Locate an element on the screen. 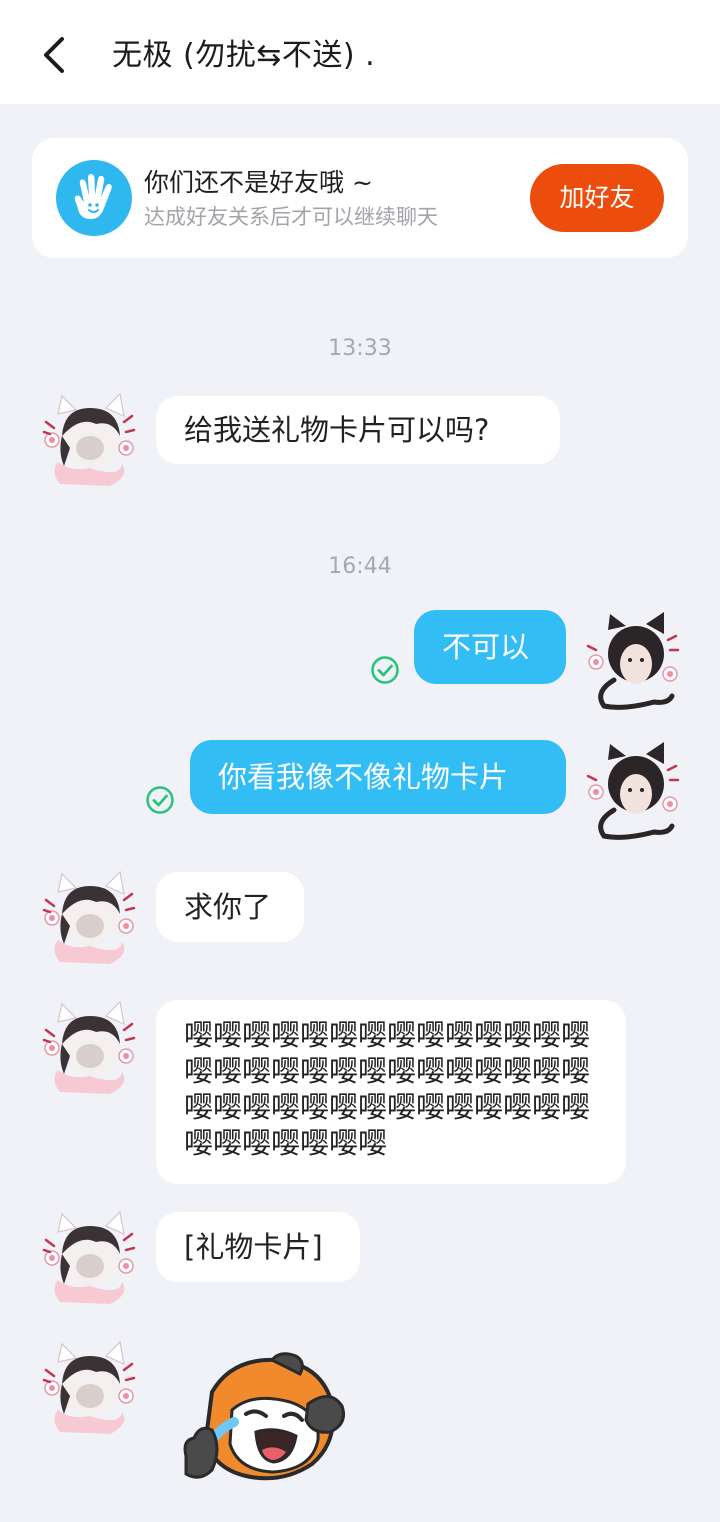  message-bubble-outgoing: 不可以 is located at coordinates (490, 647).